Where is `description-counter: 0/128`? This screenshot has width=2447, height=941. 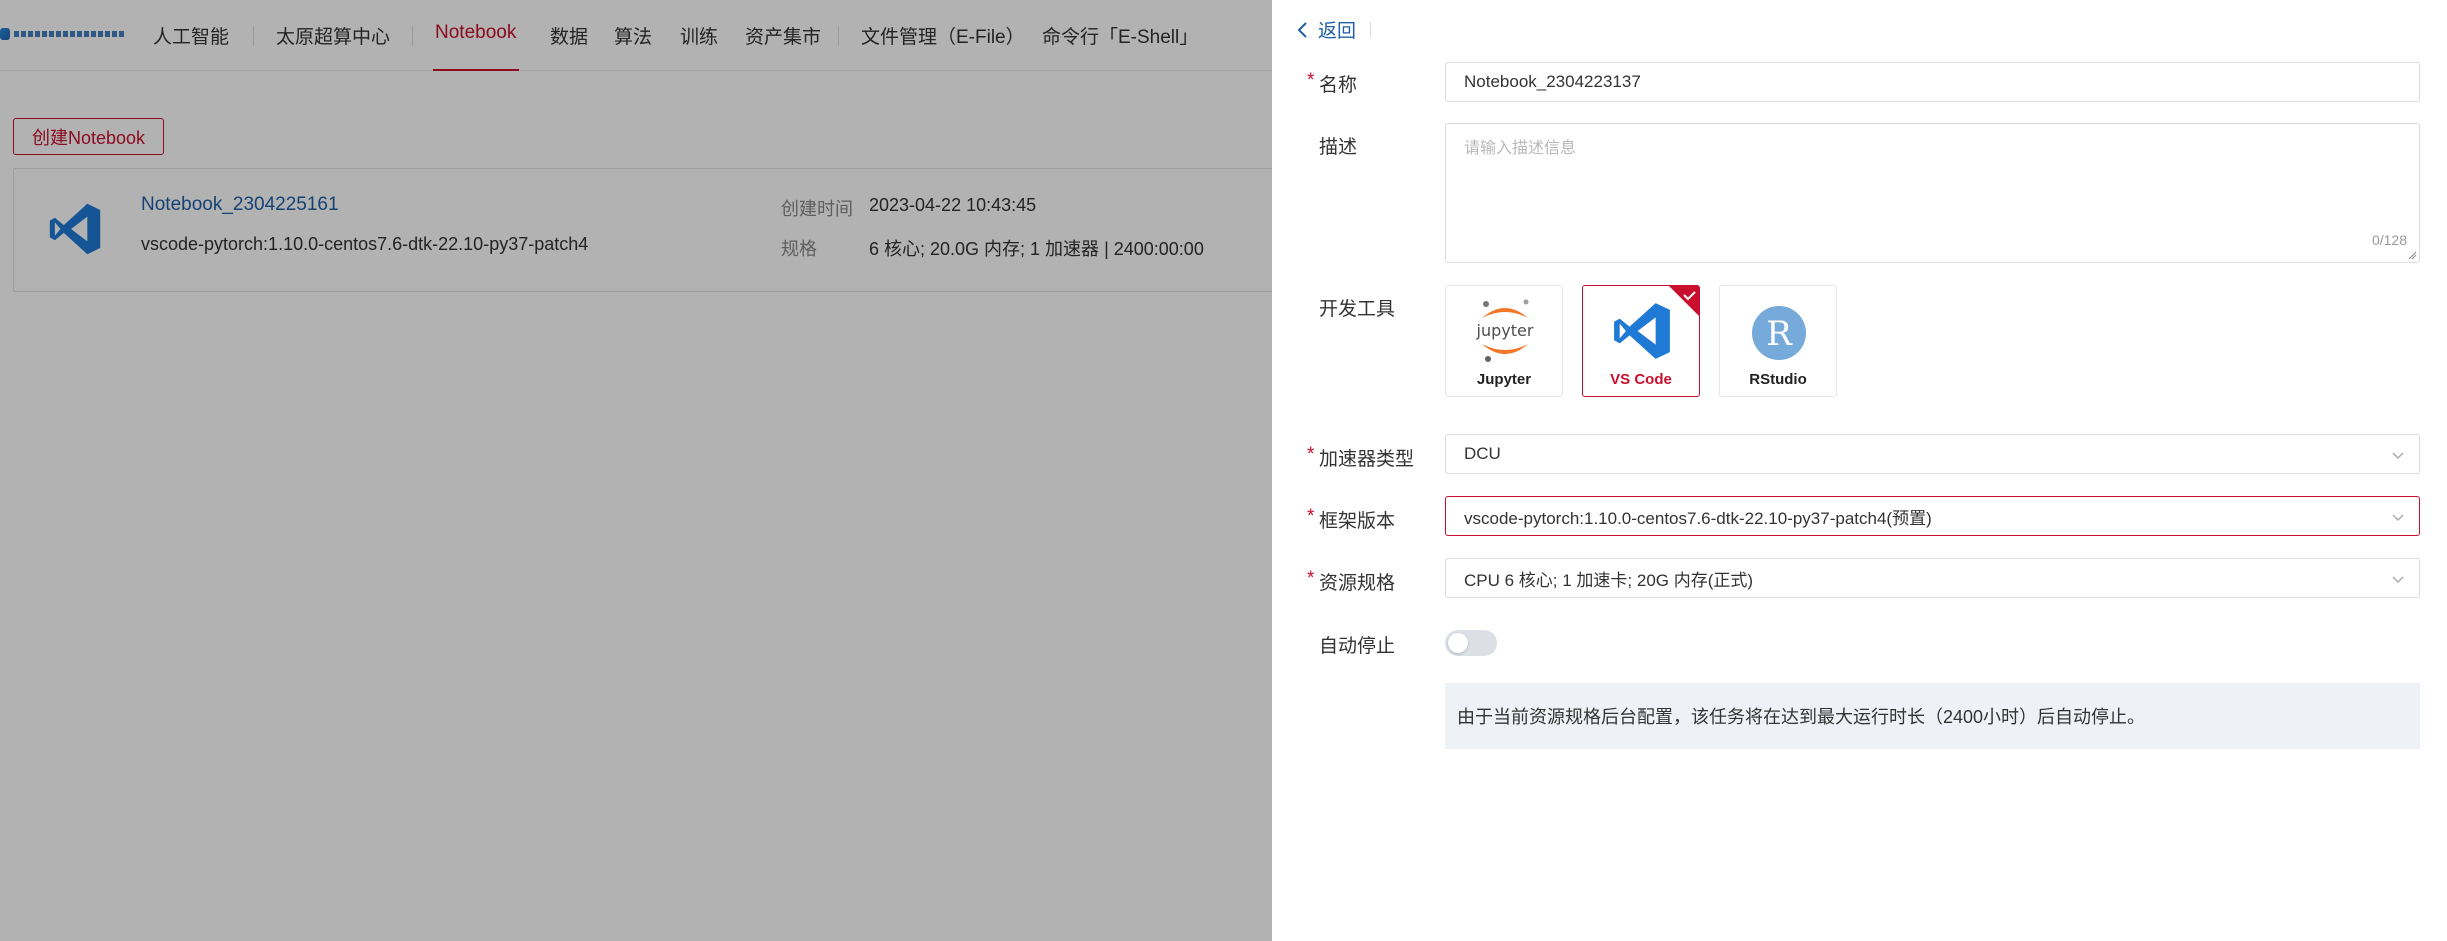 description-counter: 0/128 is located at coordinates (2389, 240).